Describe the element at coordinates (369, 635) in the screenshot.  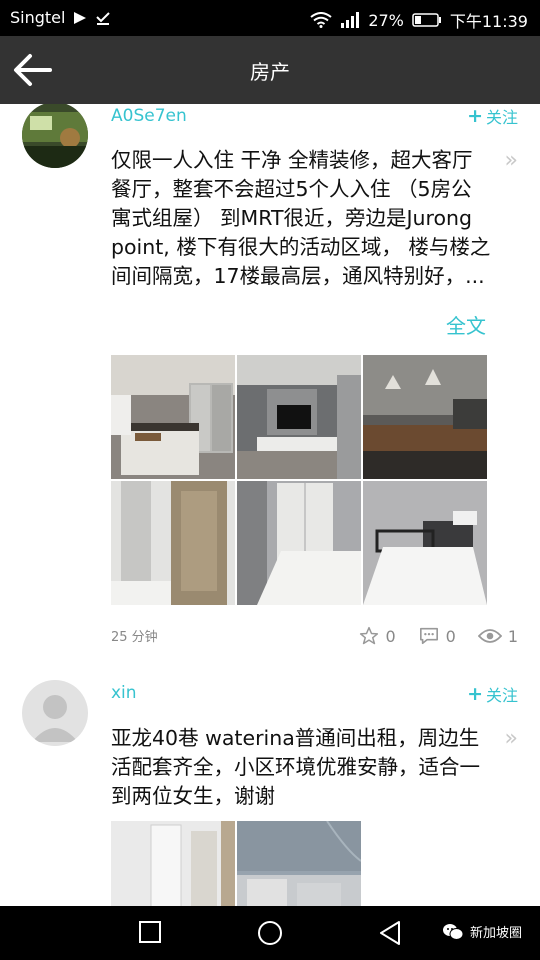
I see `star-icon` at that location.